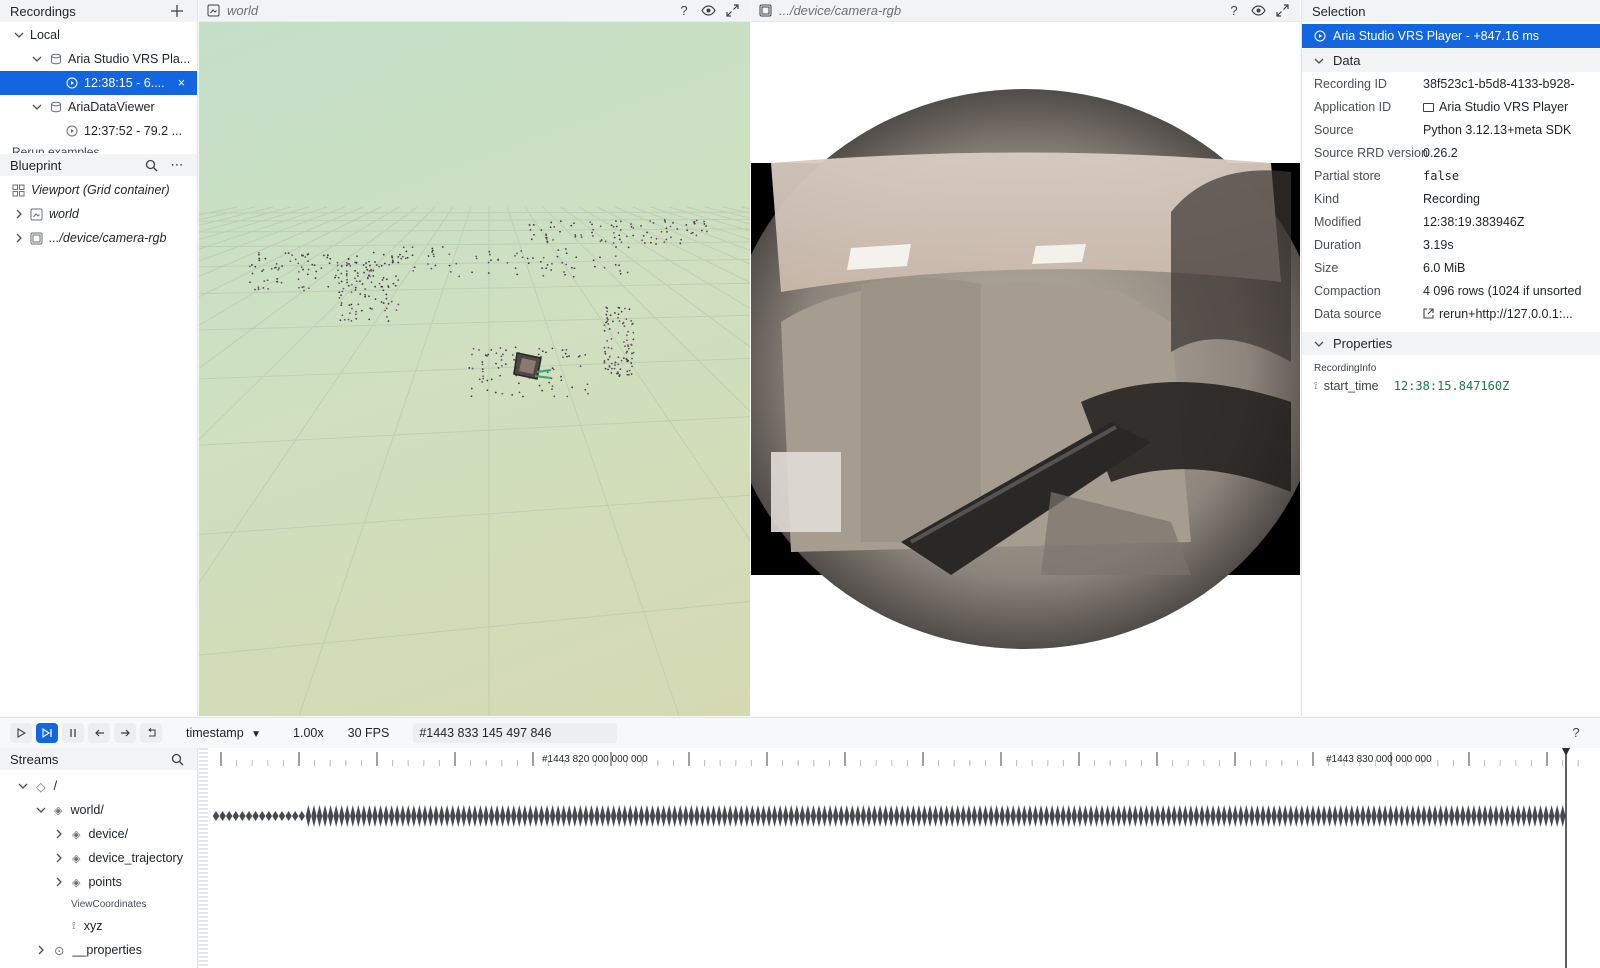 The height and width of the screenshot is (968, 1600). Describe the element at coordinates (515, 732) in the screenshot. I see `current-time-input: #1443 833 145 497 846` at that location.